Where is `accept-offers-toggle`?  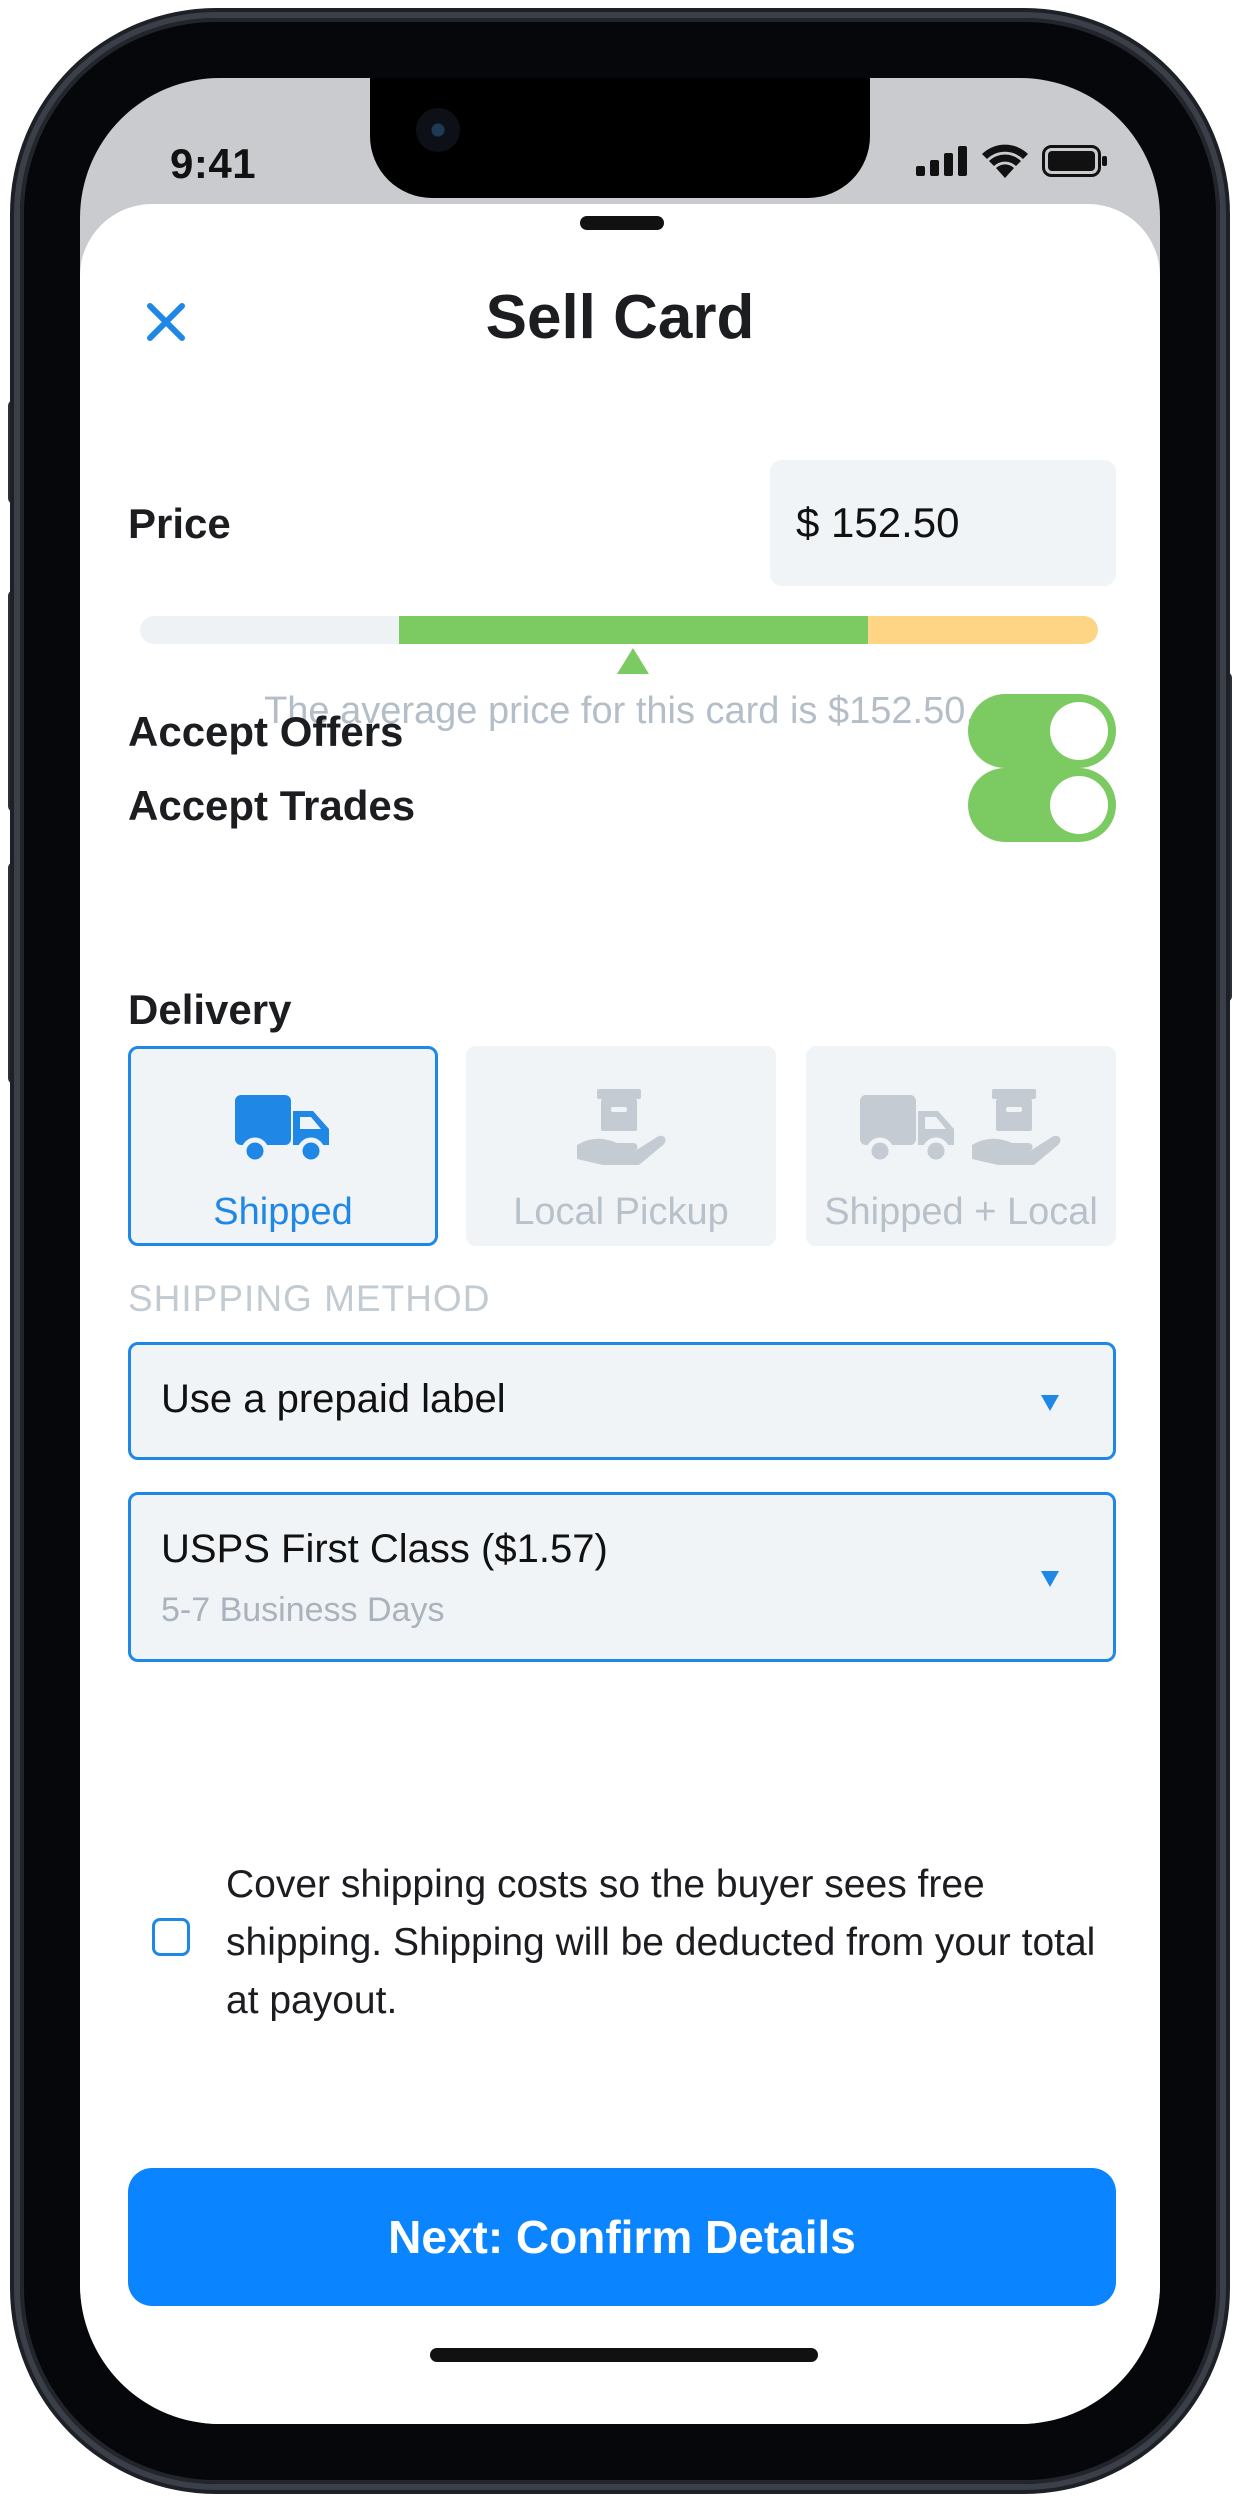 accept-offers-toggle is located at coordinates (1042, 731).